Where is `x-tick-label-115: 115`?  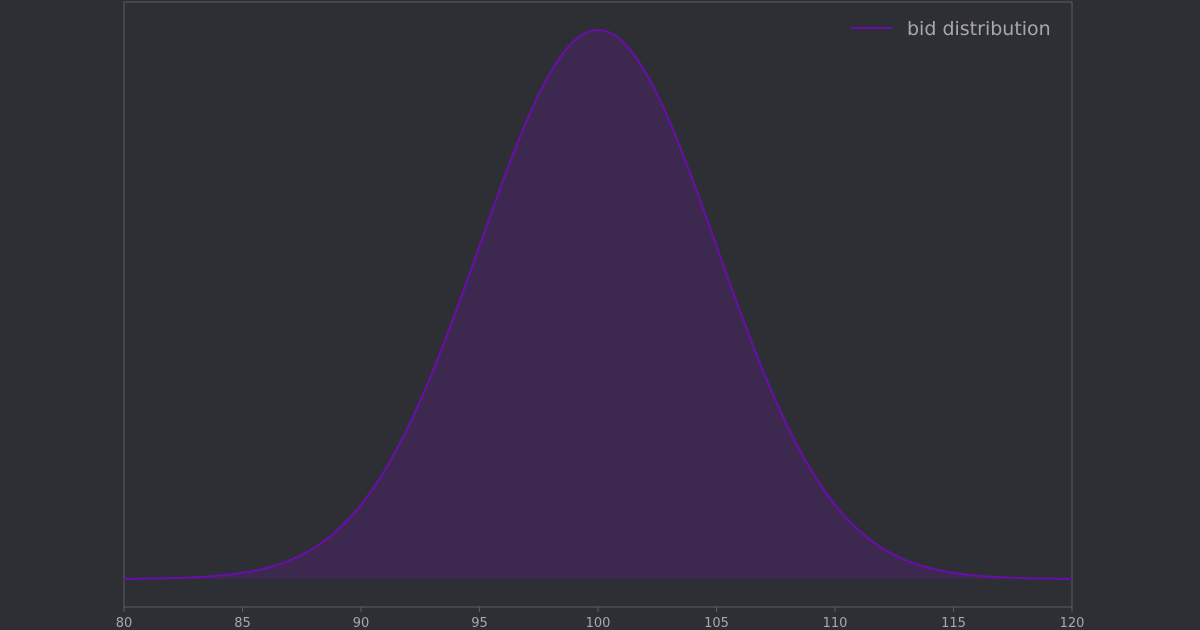 x-tick-label-115: 115 is located at coordinates (953, 623).